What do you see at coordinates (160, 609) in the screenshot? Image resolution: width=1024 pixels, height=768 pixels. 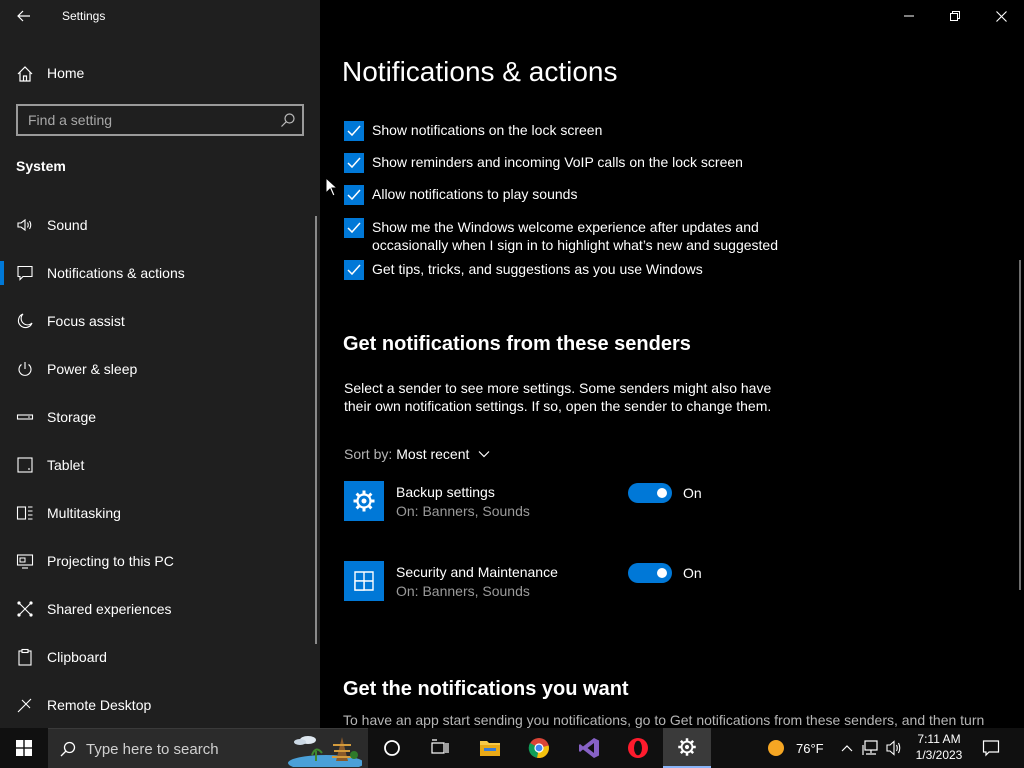 I see `sidebar-item-shared-experiences: Shared experiences` at bounding box center [160, 609].